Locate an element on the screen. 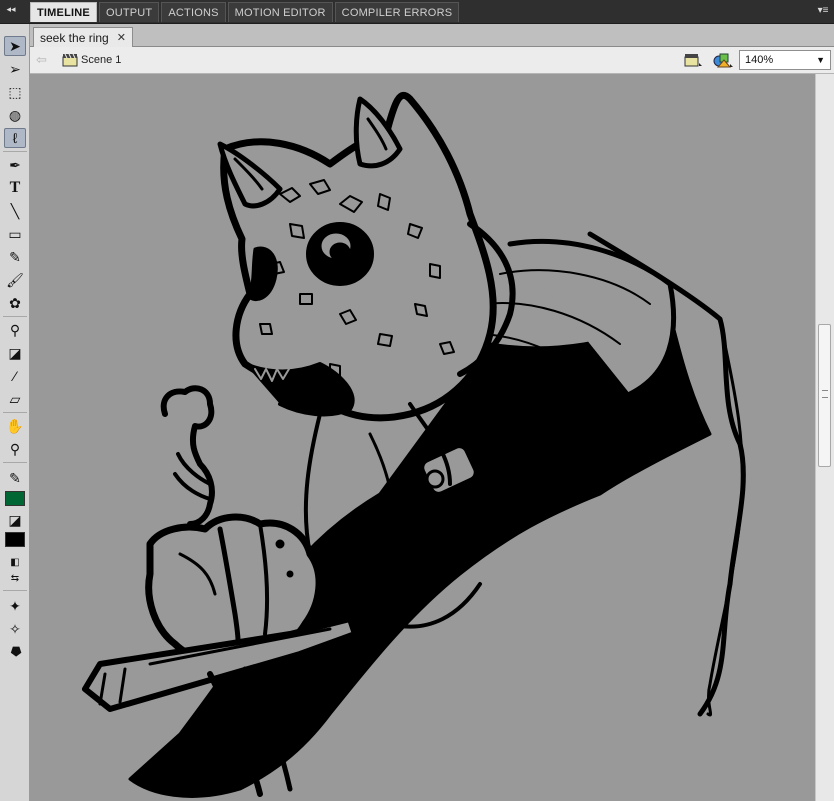  tab-actions: ACTIONS is located at coordinates (193, 12).